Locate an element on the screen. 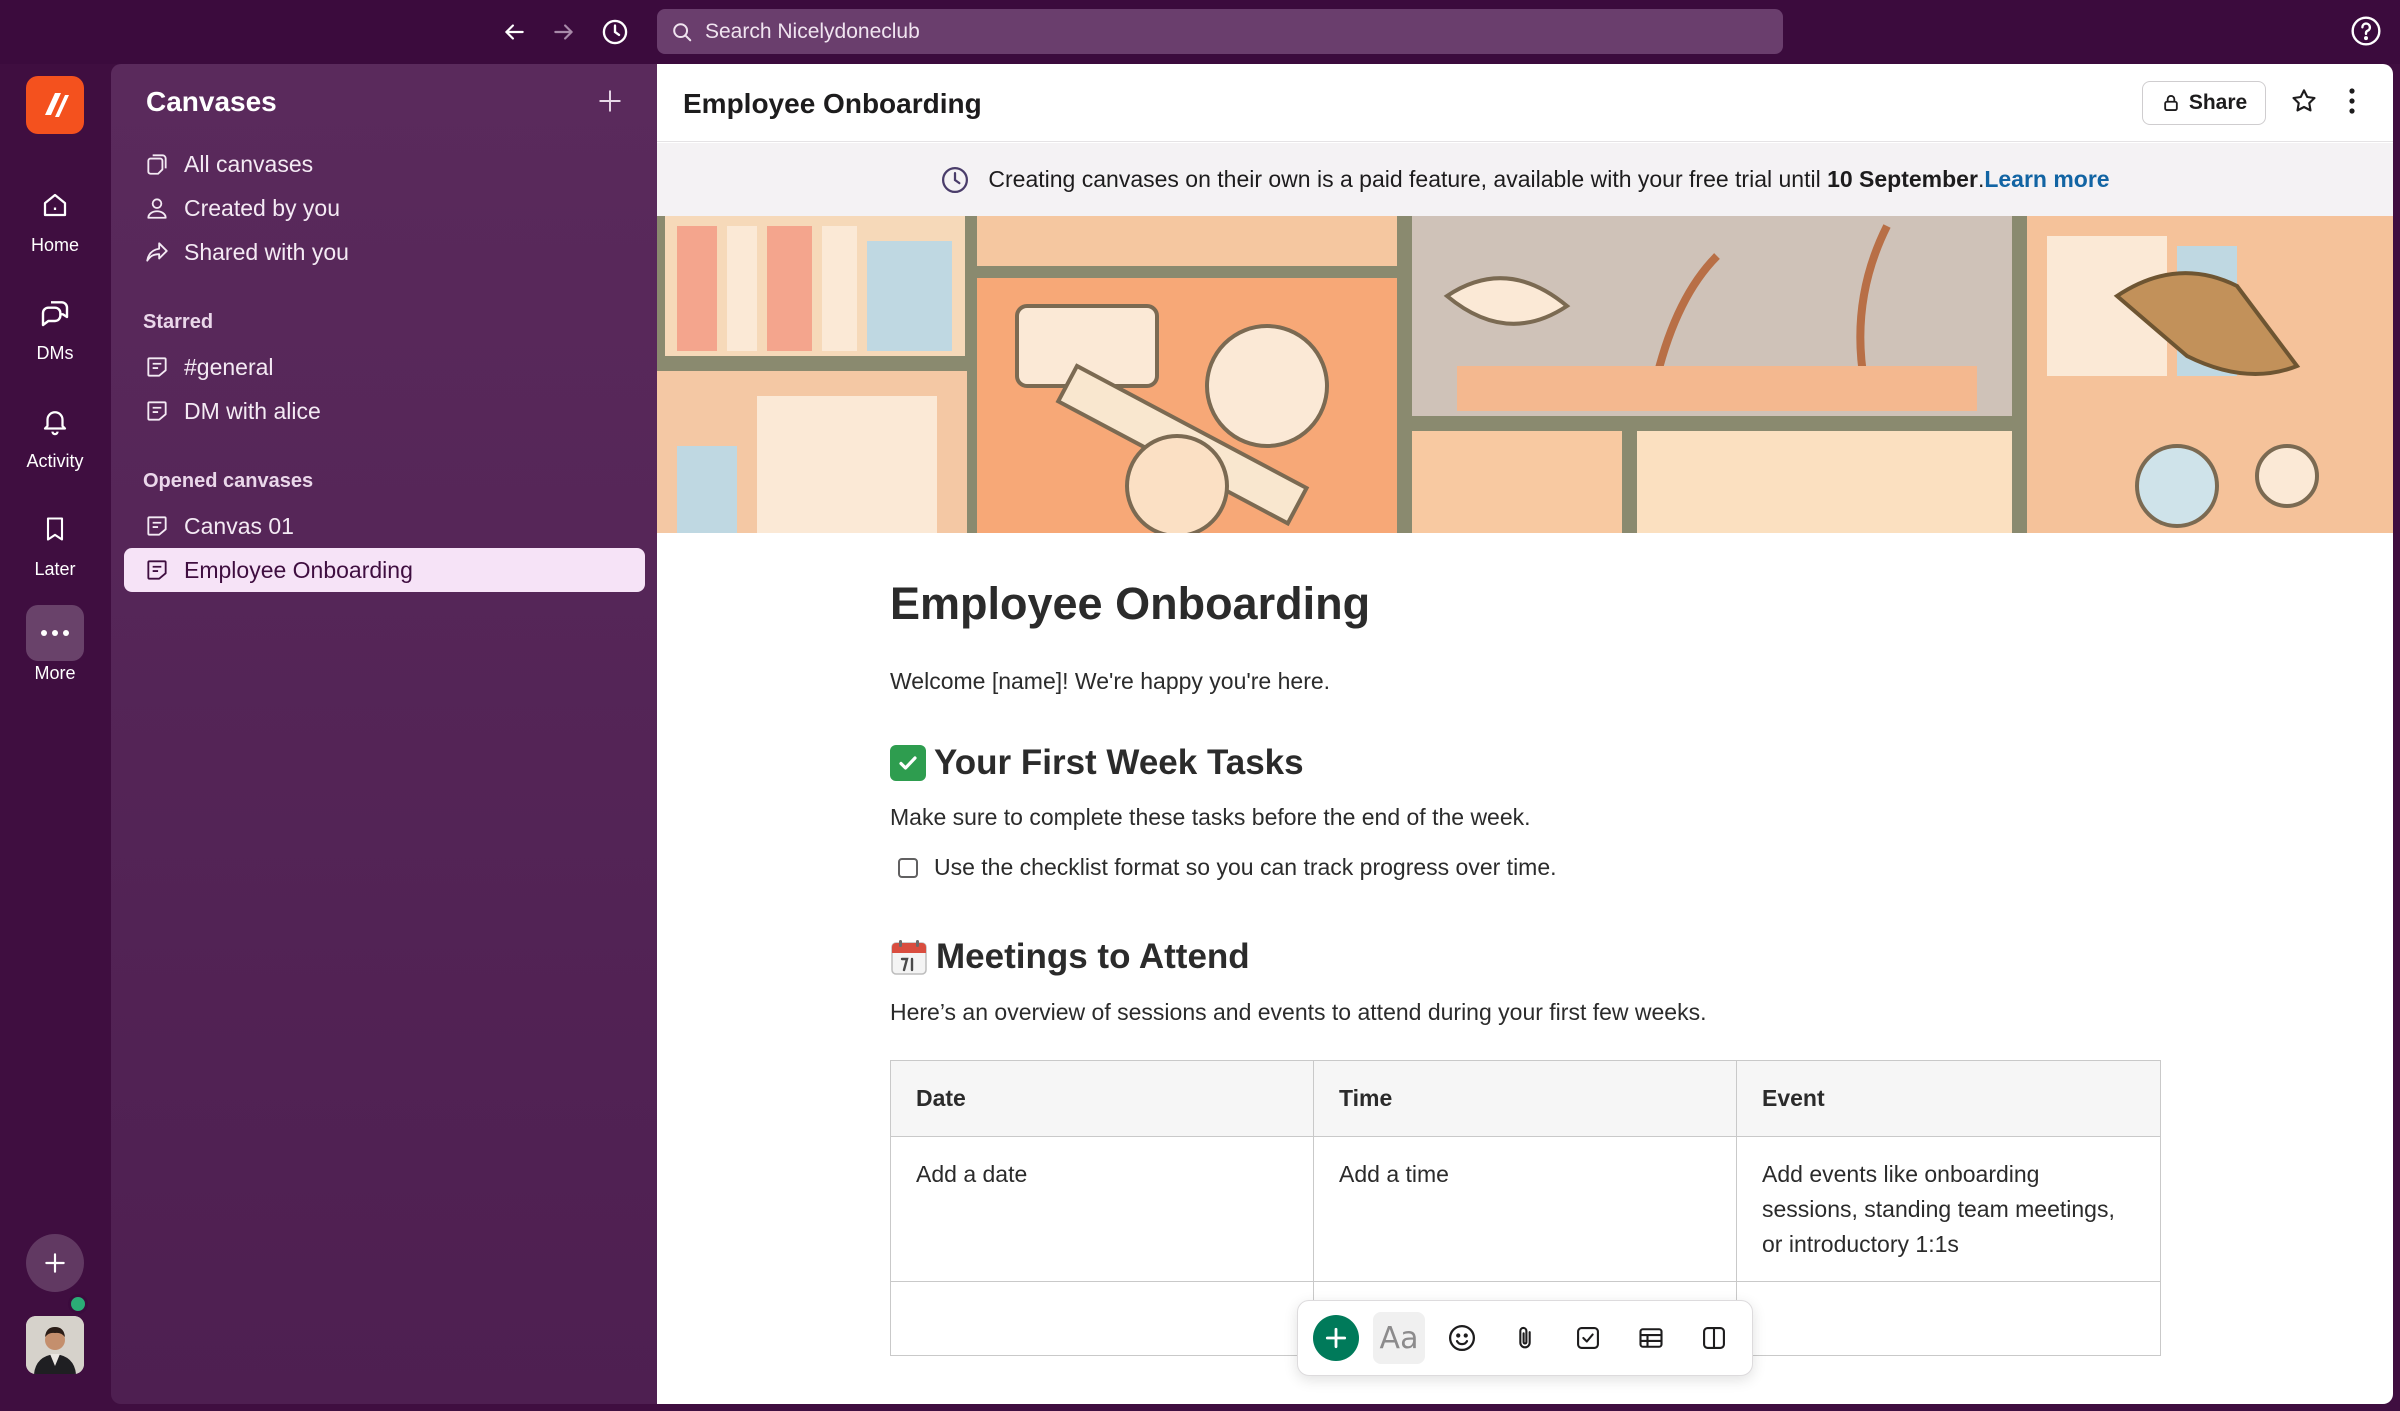 Image resolution: width=2400 pixels, height=1411 pixels. table-cell: Add a time is located at coordinates (1525, 1209).